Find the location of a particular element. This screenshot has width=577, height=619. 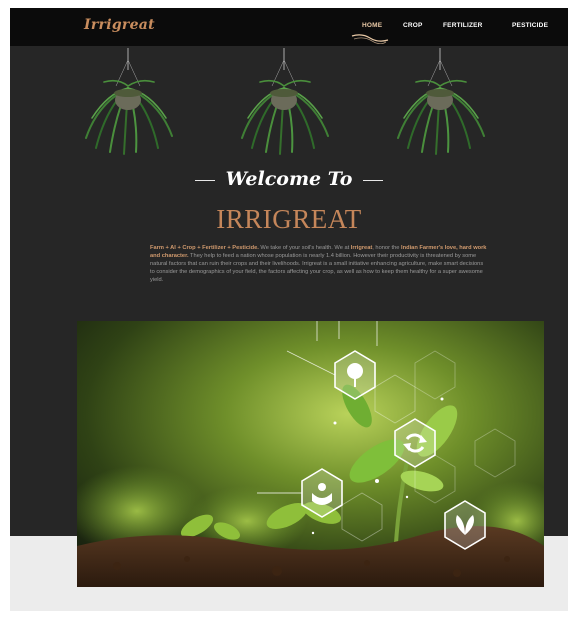

nav-crop: CROP is located at coordinates (418, 25).